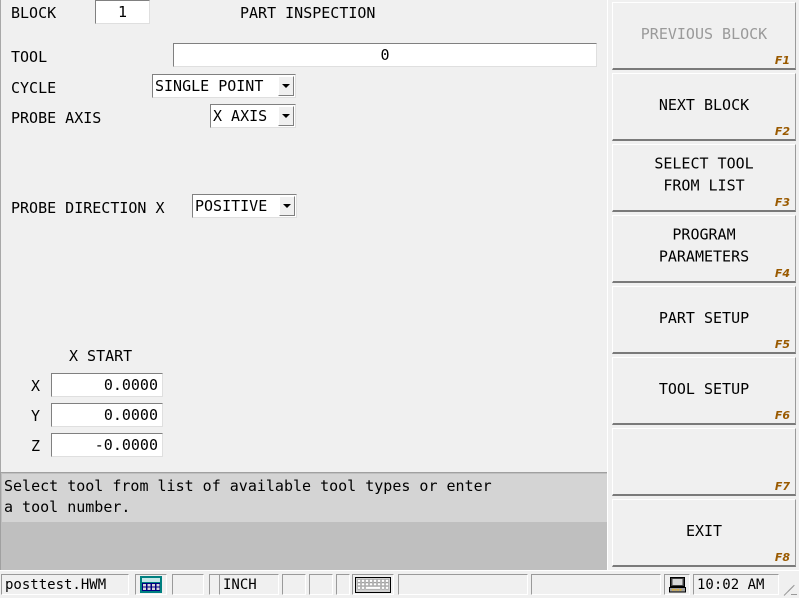 This screenshot has width=799, height=598. I want to click on fkey-program-parameters-label: PROGRAM PARAMETERS, so click(704, 244).